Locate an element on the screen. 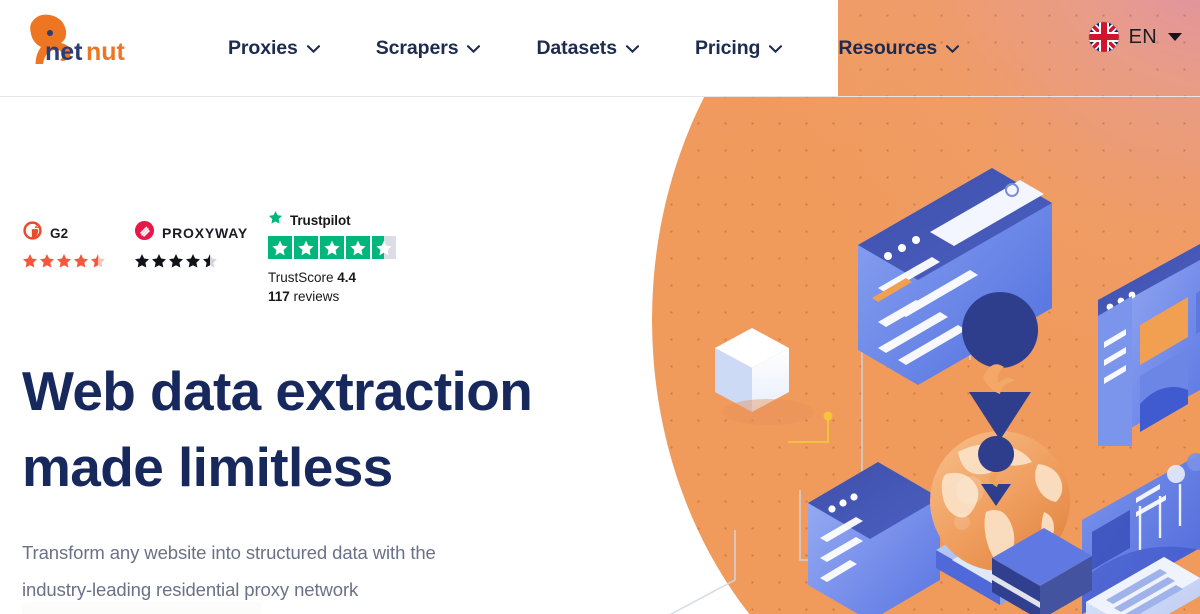  nav-label-proxies: Proxies is located at coordinates (263, 47).